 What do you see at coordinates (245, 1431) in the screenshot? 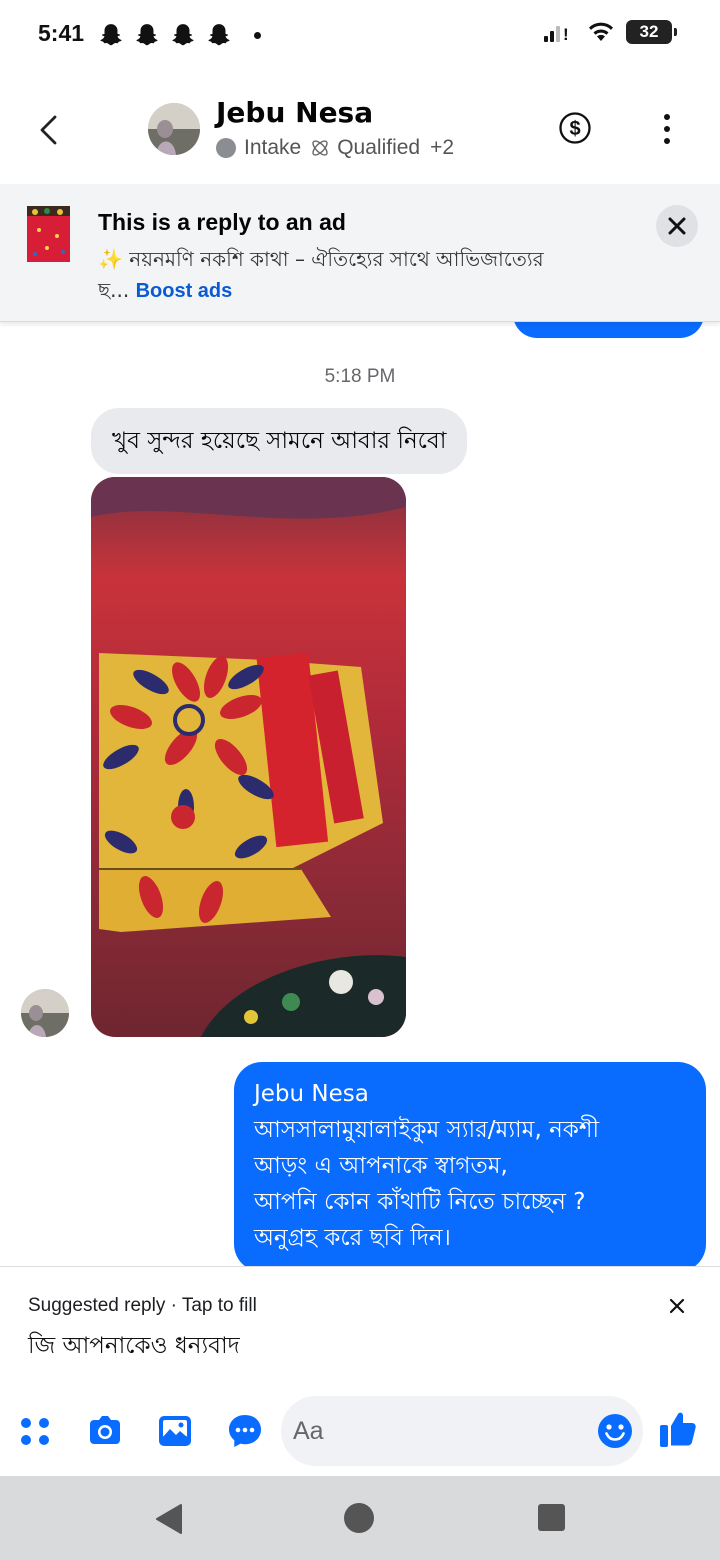
I see `chat-bubble-icon` at bounding box center [245, 1431].